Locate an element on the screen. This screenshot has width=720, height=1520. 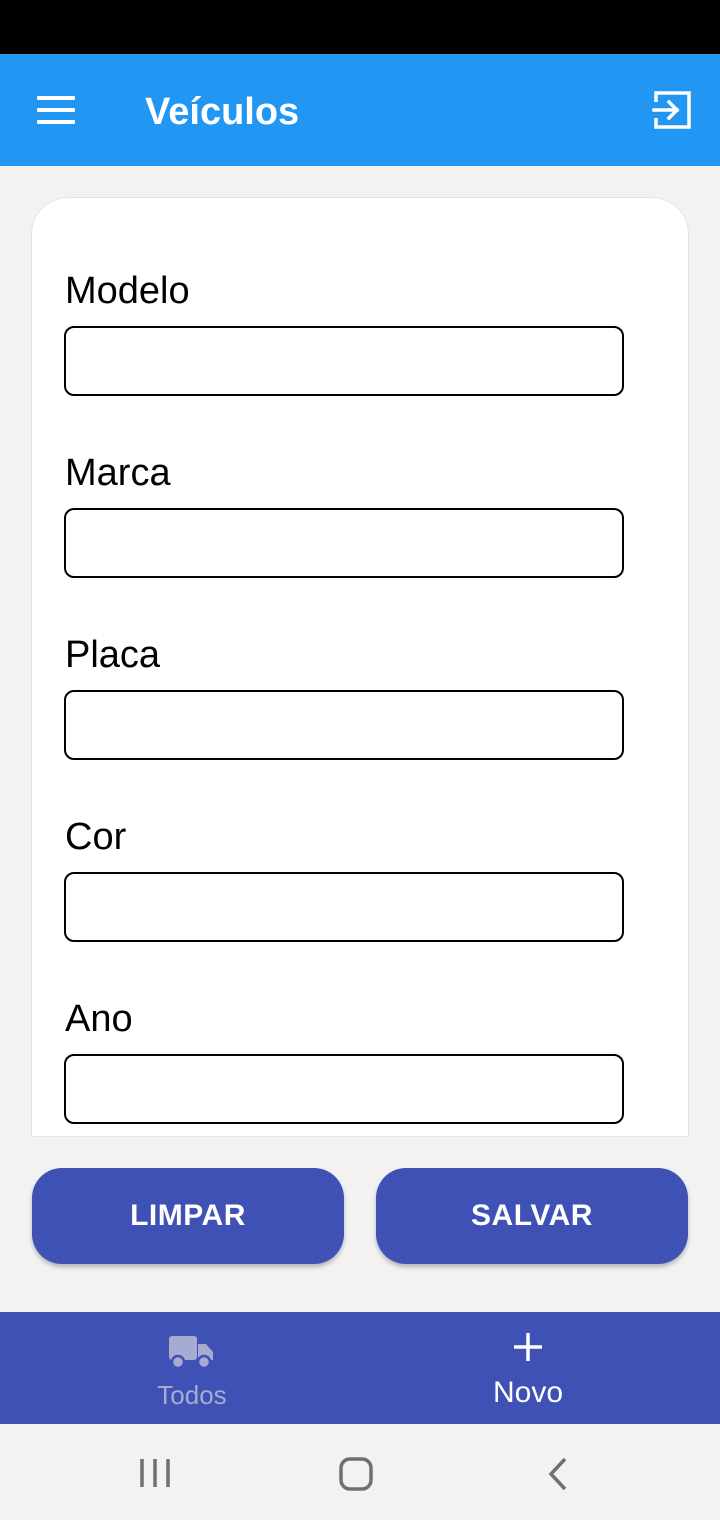
marca-label: Marca is located at coordinates (118, 473).